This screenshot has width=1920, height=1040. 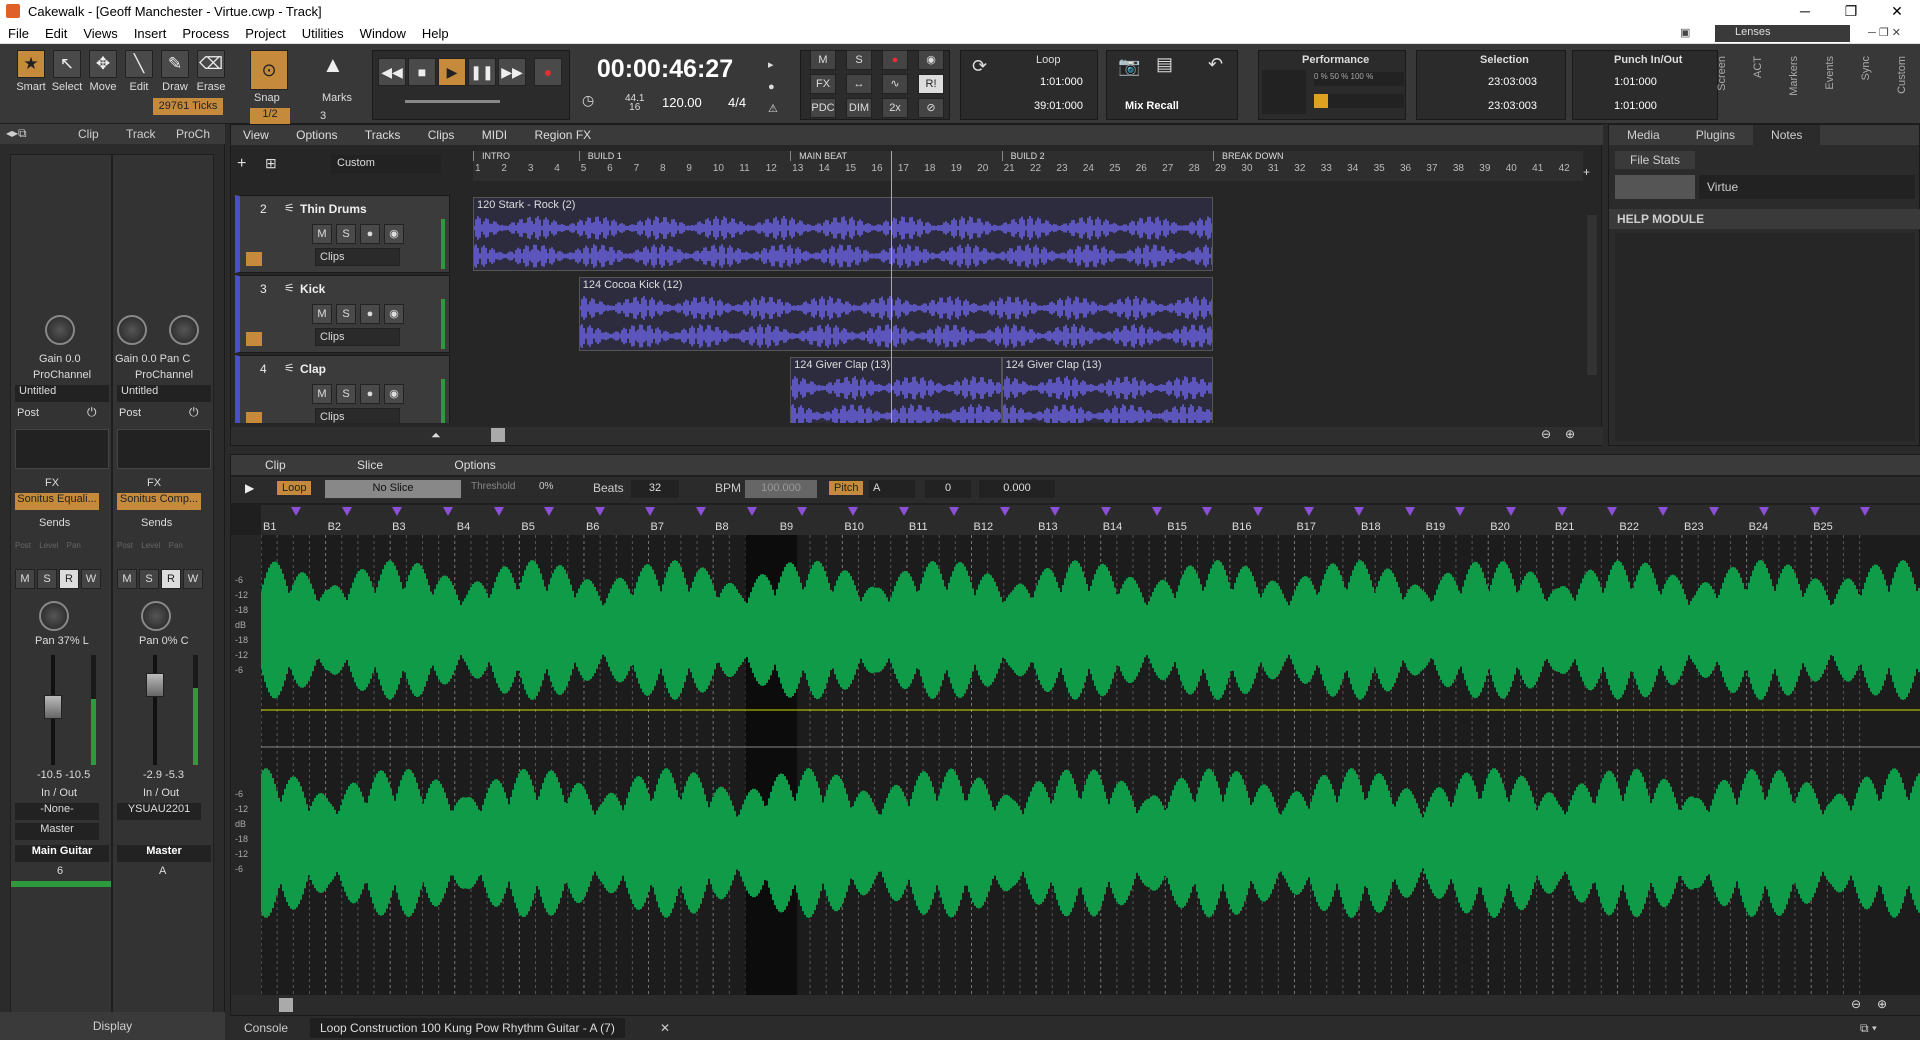 What do you see at coordinates (1715, 135) in the screenshot?
I see `tab-plugins: Plugins` at bounding box center [1715, 135].